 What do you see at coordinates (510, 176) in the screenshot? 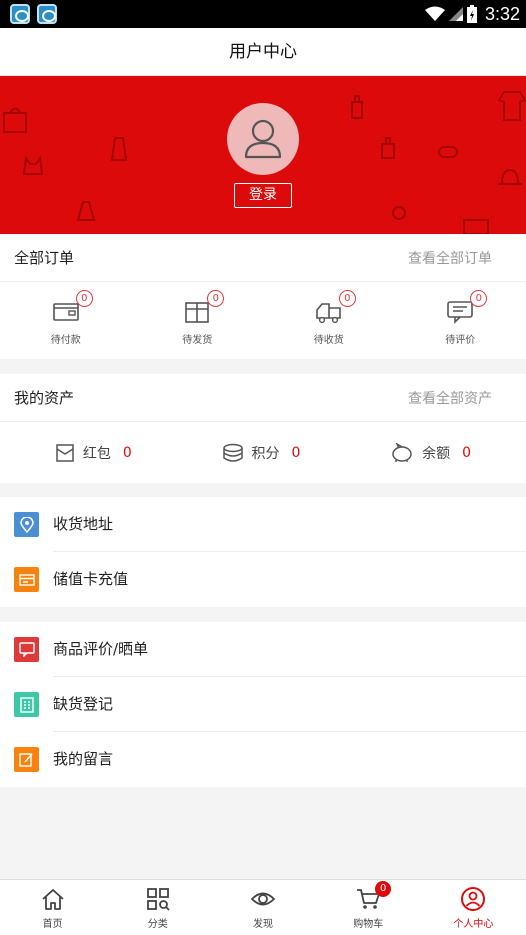
I see `hat-icon` at bounding box center [510, 176].